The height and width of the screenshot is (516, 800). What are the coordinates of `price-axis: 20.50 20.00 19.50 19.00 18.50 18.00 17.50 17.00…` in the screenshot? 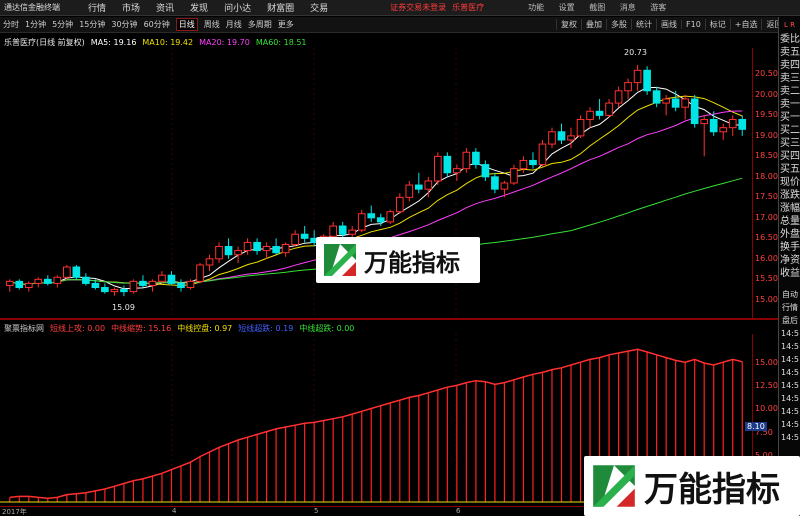 It's located at (765, 183).